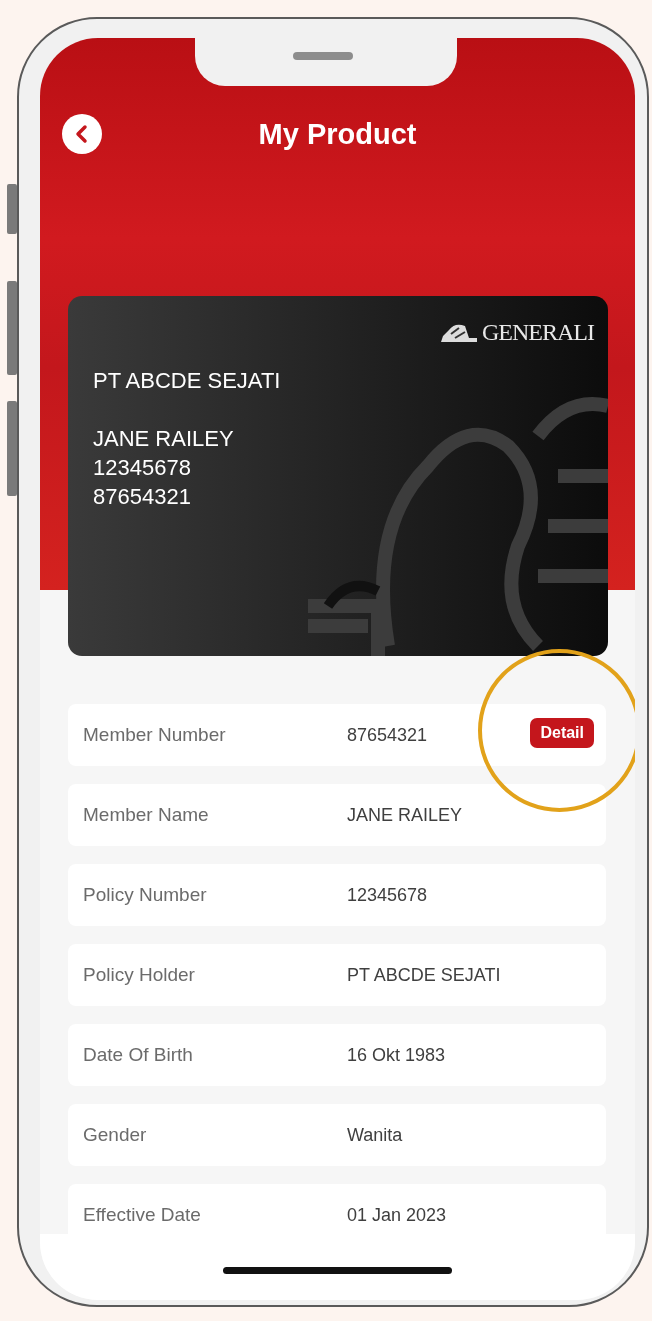  I want to click on back-button, so click(82, 134).